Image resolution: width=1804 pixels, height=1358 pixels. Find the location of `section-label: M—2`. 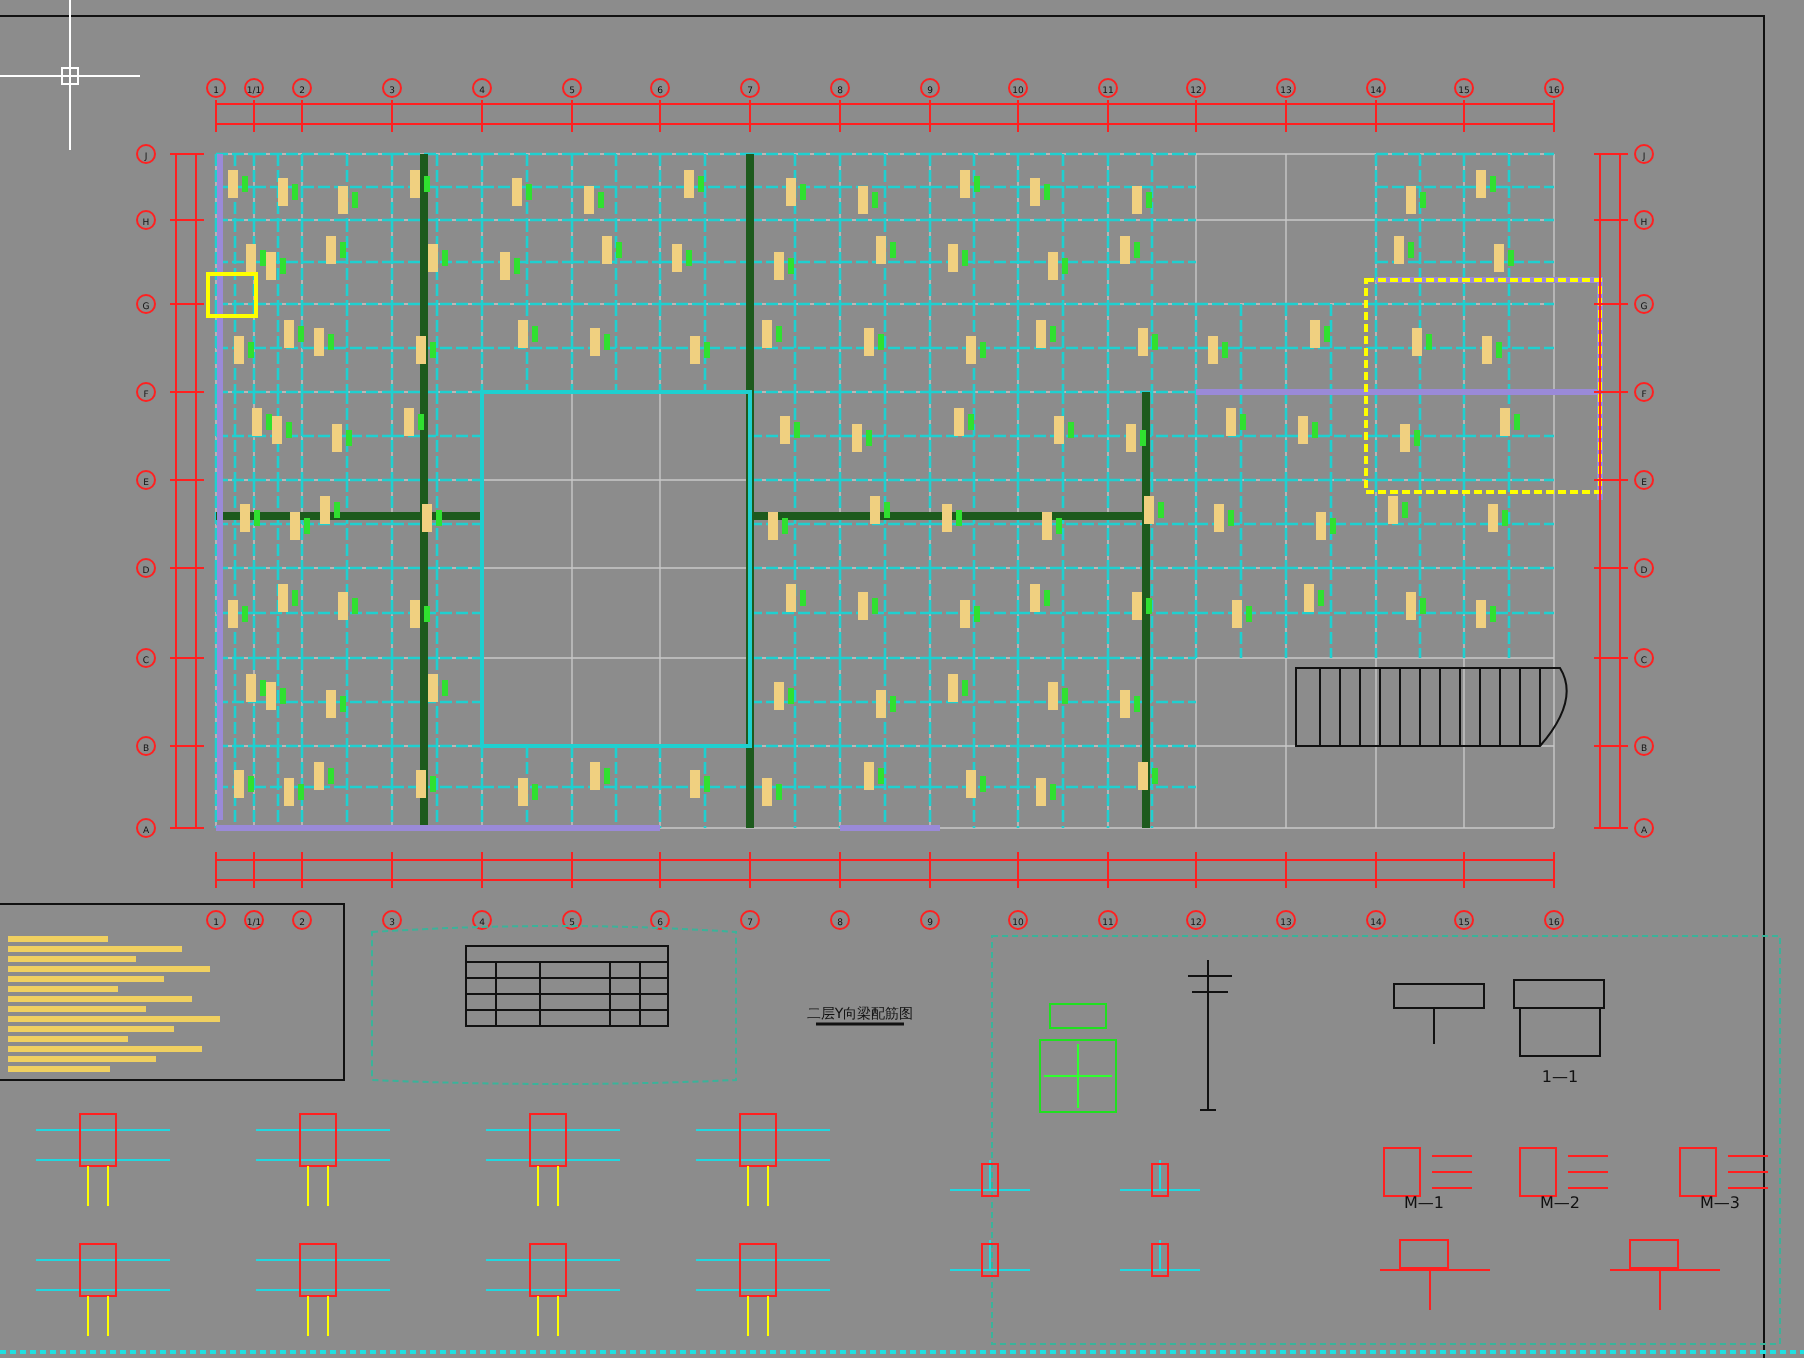

section-label: M—2 is located at coordinates (1560, 1203).